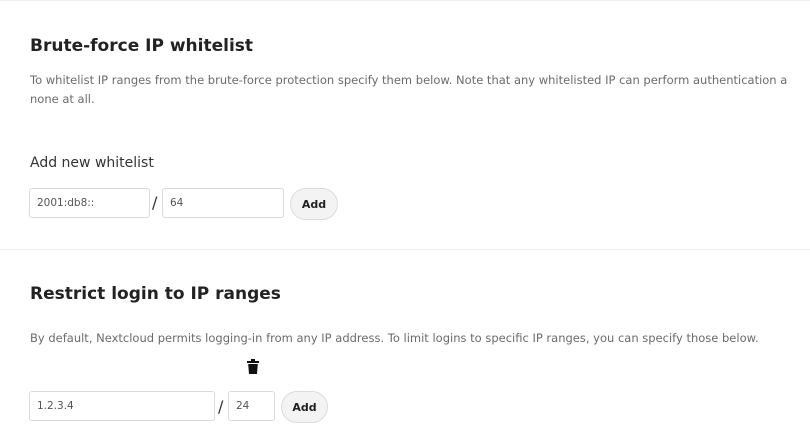  Describe the element at coordinates (89, 203) in the screenshot. I see `whitelist-ip-input` at that location.